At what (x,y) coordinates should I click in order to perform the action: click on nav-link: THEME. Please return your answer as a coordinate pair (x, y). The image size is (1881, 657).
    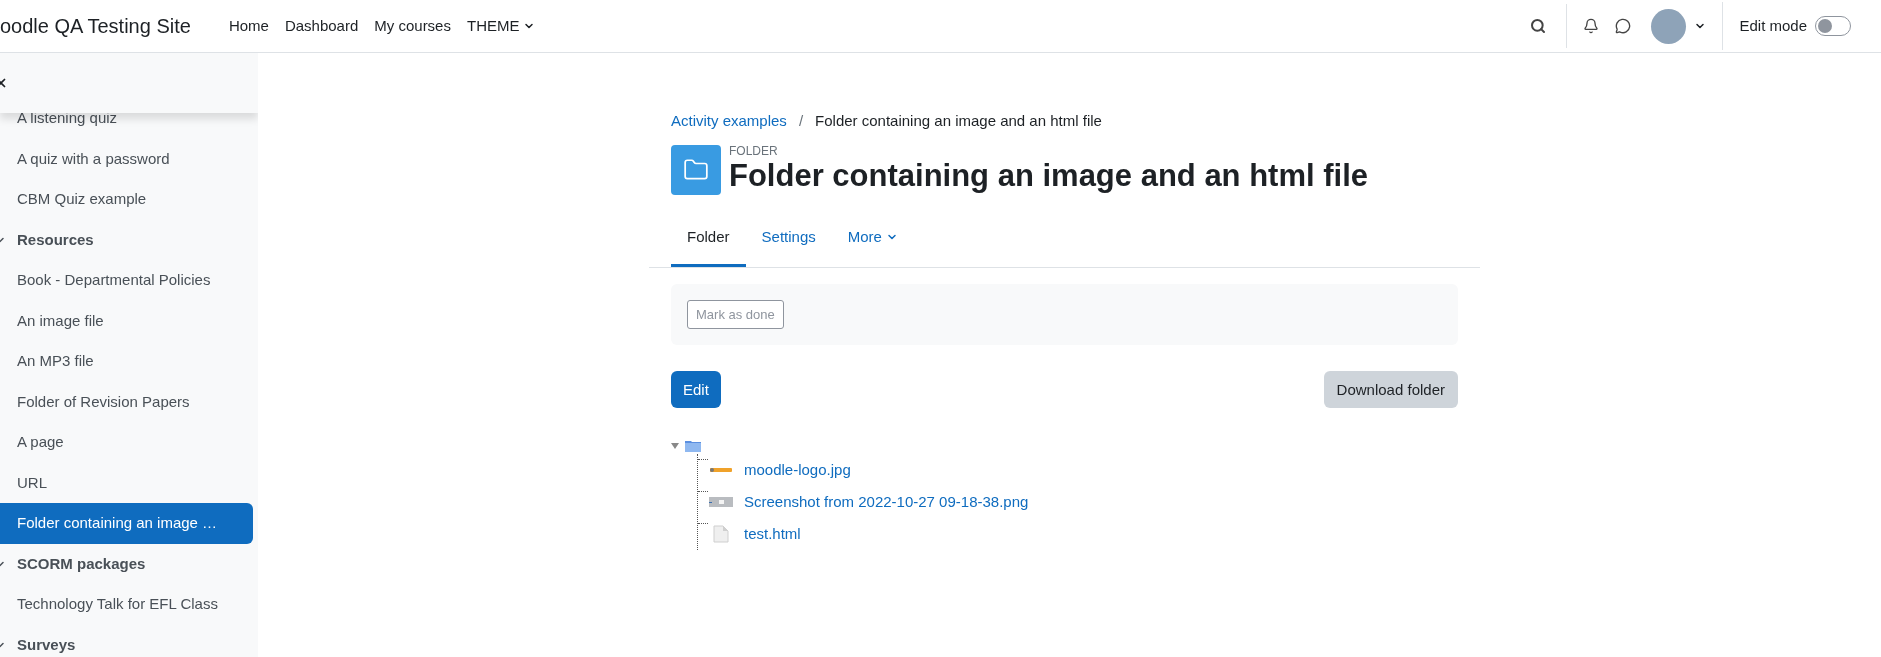
    Looking at the image, I should click on (501, 26).